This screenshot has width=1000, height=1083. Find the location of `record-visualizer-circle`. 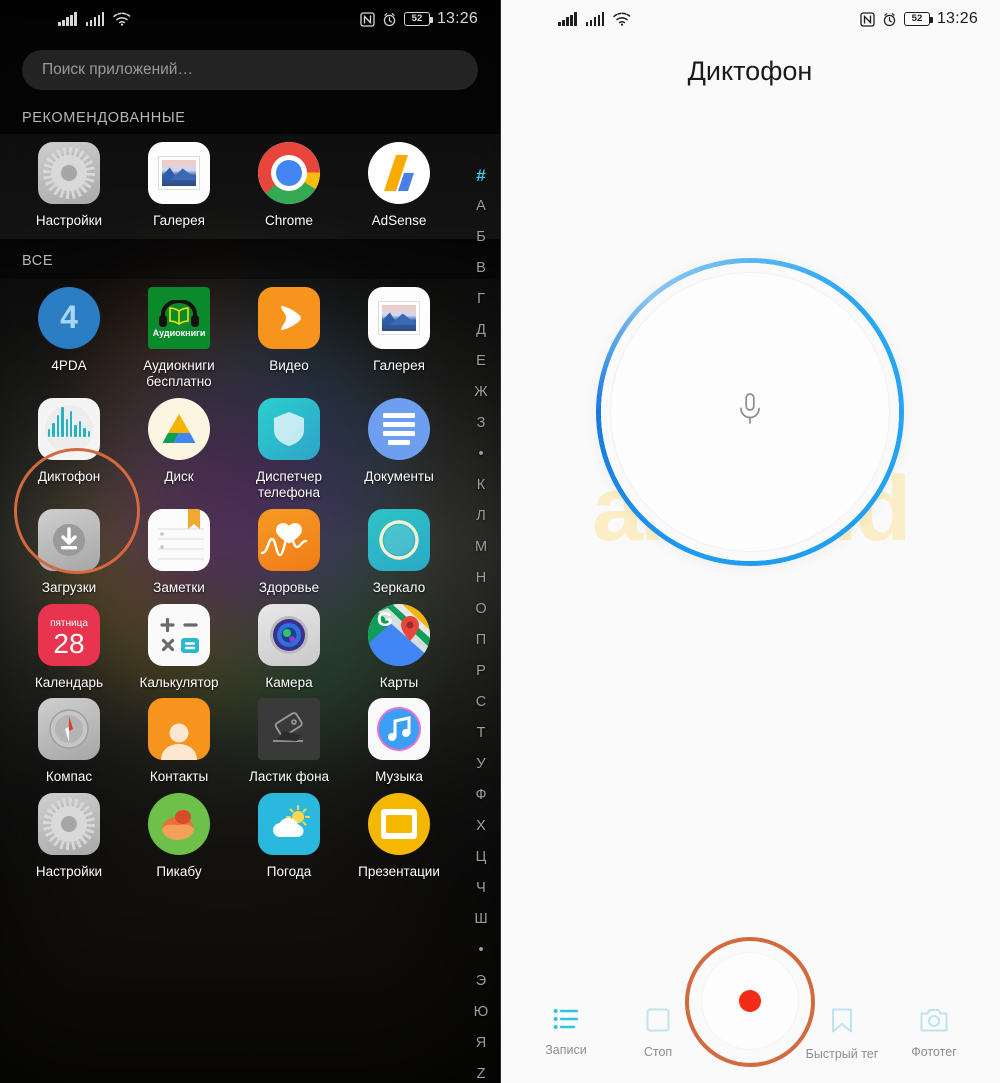

record-visualizer-circle is located at coordinates (750, 412).